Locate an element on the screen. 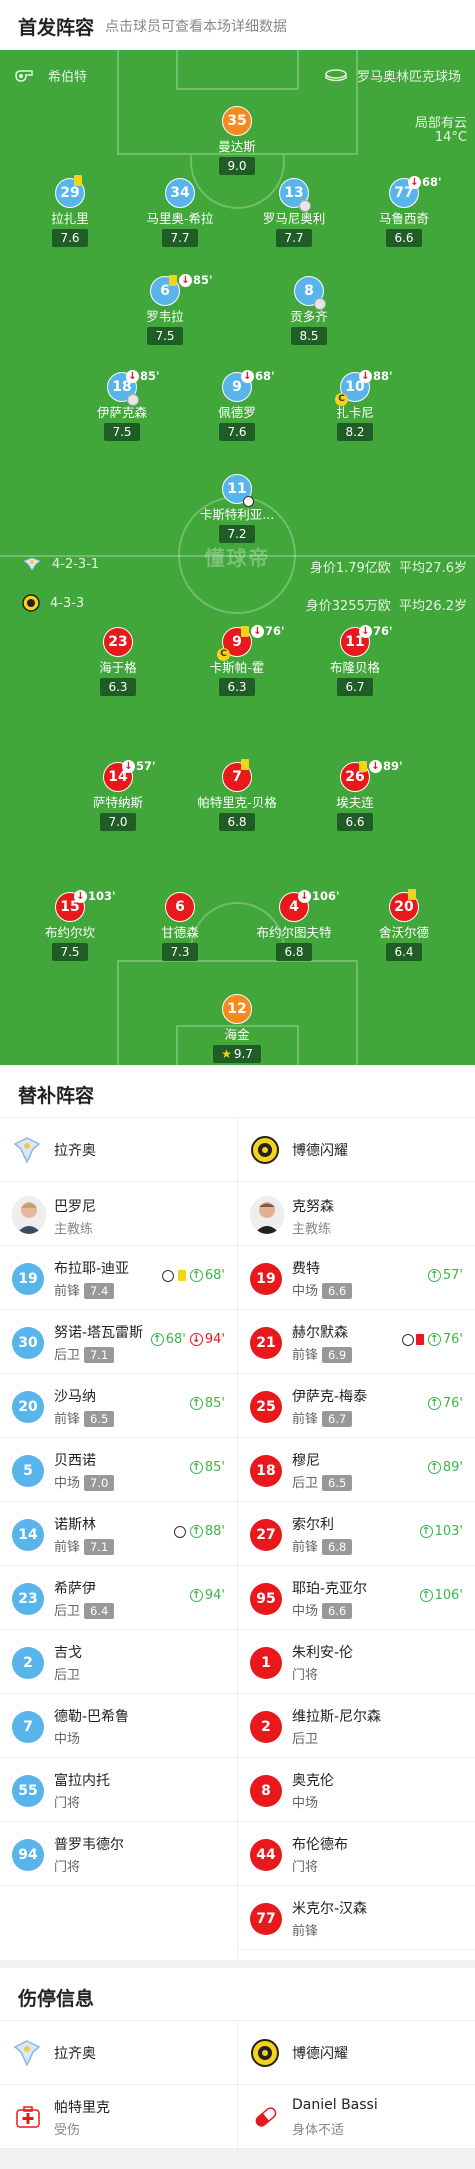 The image size is (475, 2169). sub-player-row: 7 德勒-巴希鲁 中场 is located at coordinates (118, 1726).